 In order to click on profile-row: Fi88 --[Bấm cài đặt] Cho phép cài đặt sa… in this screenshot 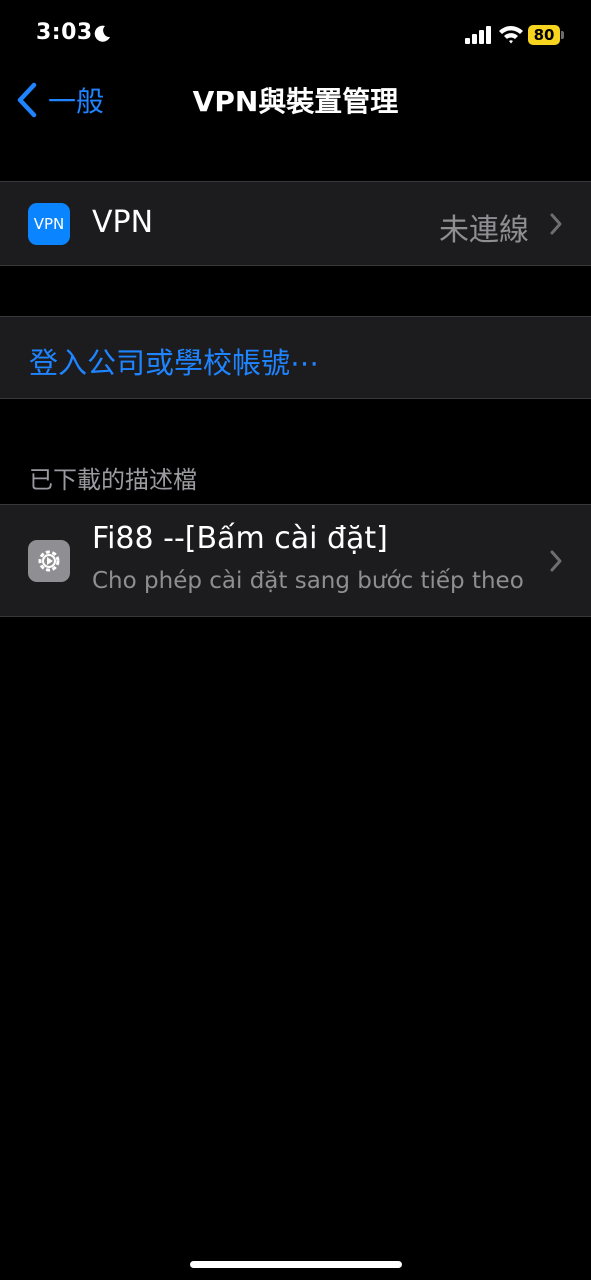, I will do `click(295, 560)`.